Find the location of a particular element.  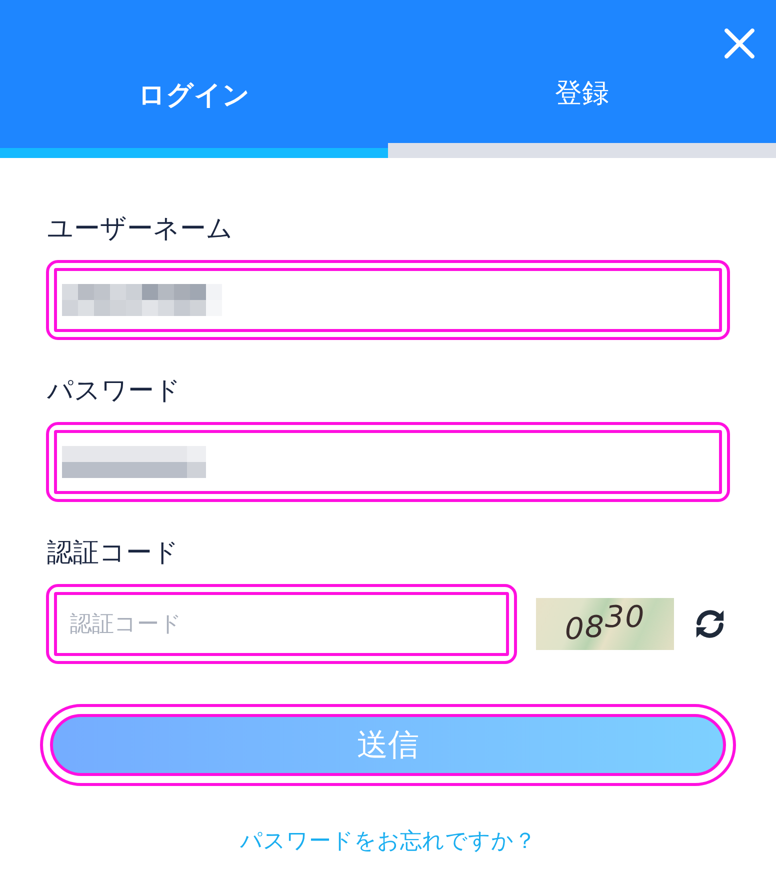

field-label: ユーザーネーム is located at coordinates (140, 228).